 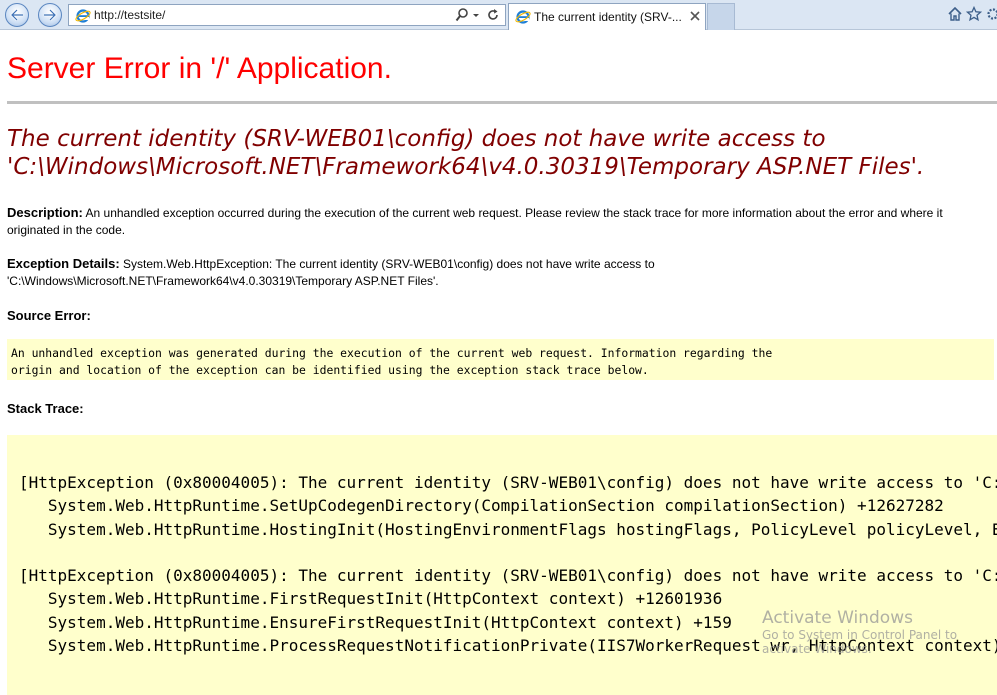 What do you see at coordinates (476, 15) in the screenshot?
I see `dropdown-icon` at bounding box center [476, 15].